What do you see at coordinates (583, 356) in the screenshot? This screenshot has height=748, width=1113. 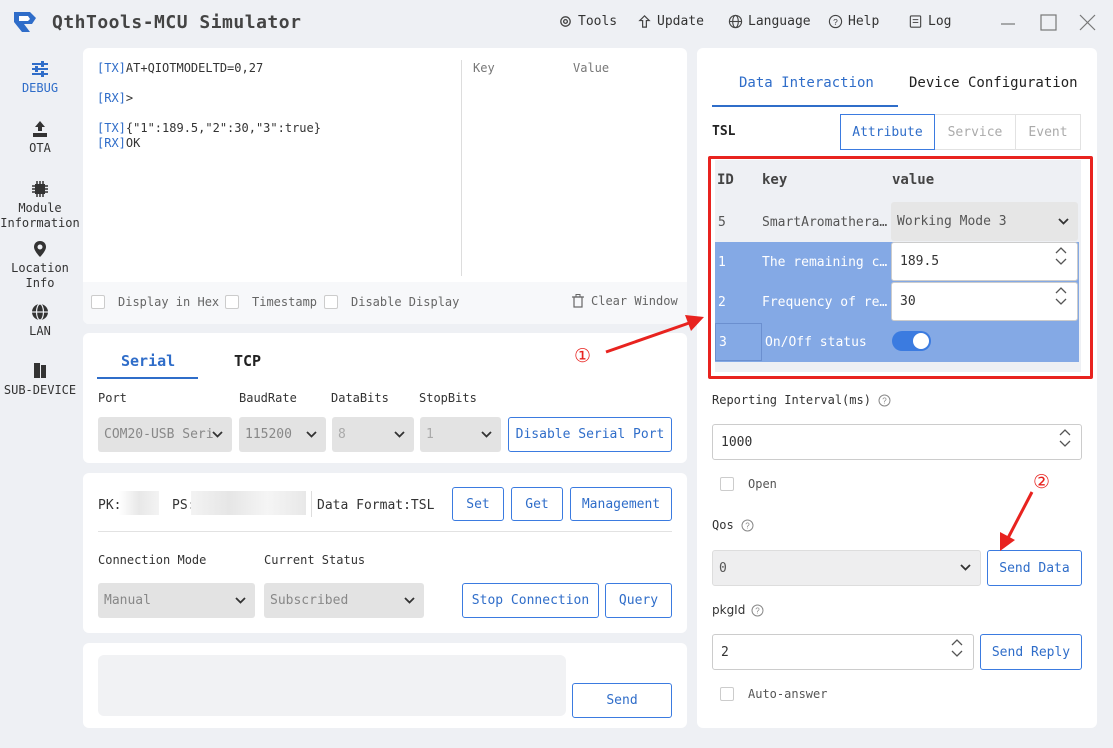 I see `annotation-number-one: ①` at bounding box center [583, 356].